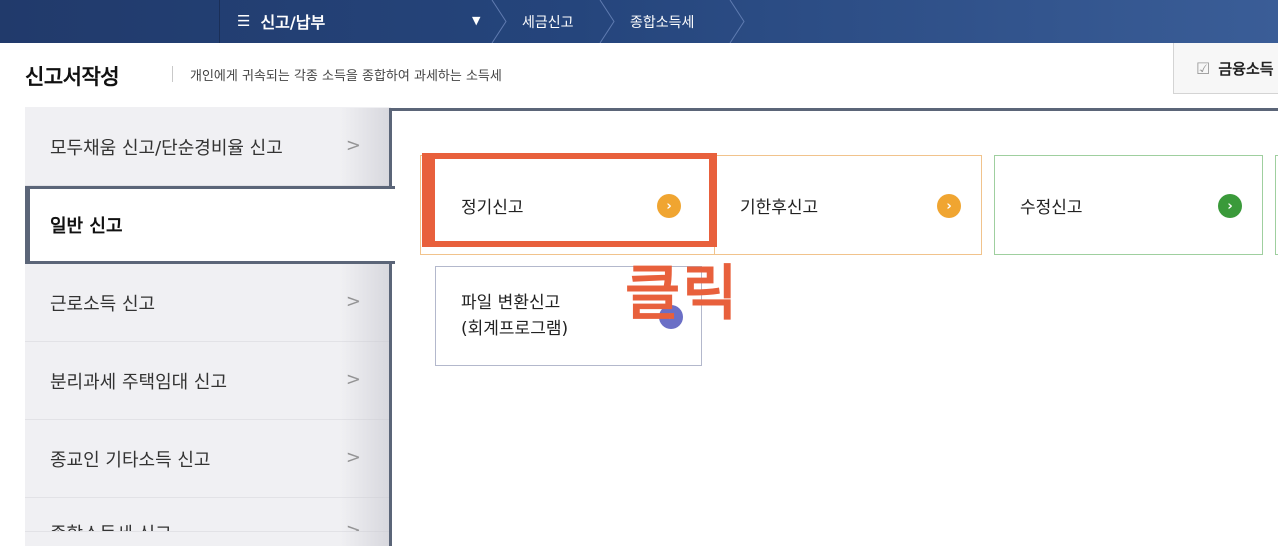  Describe the element at coordinates (390, 147) in the screenshot. I see `panel-border-left-top` at that location.